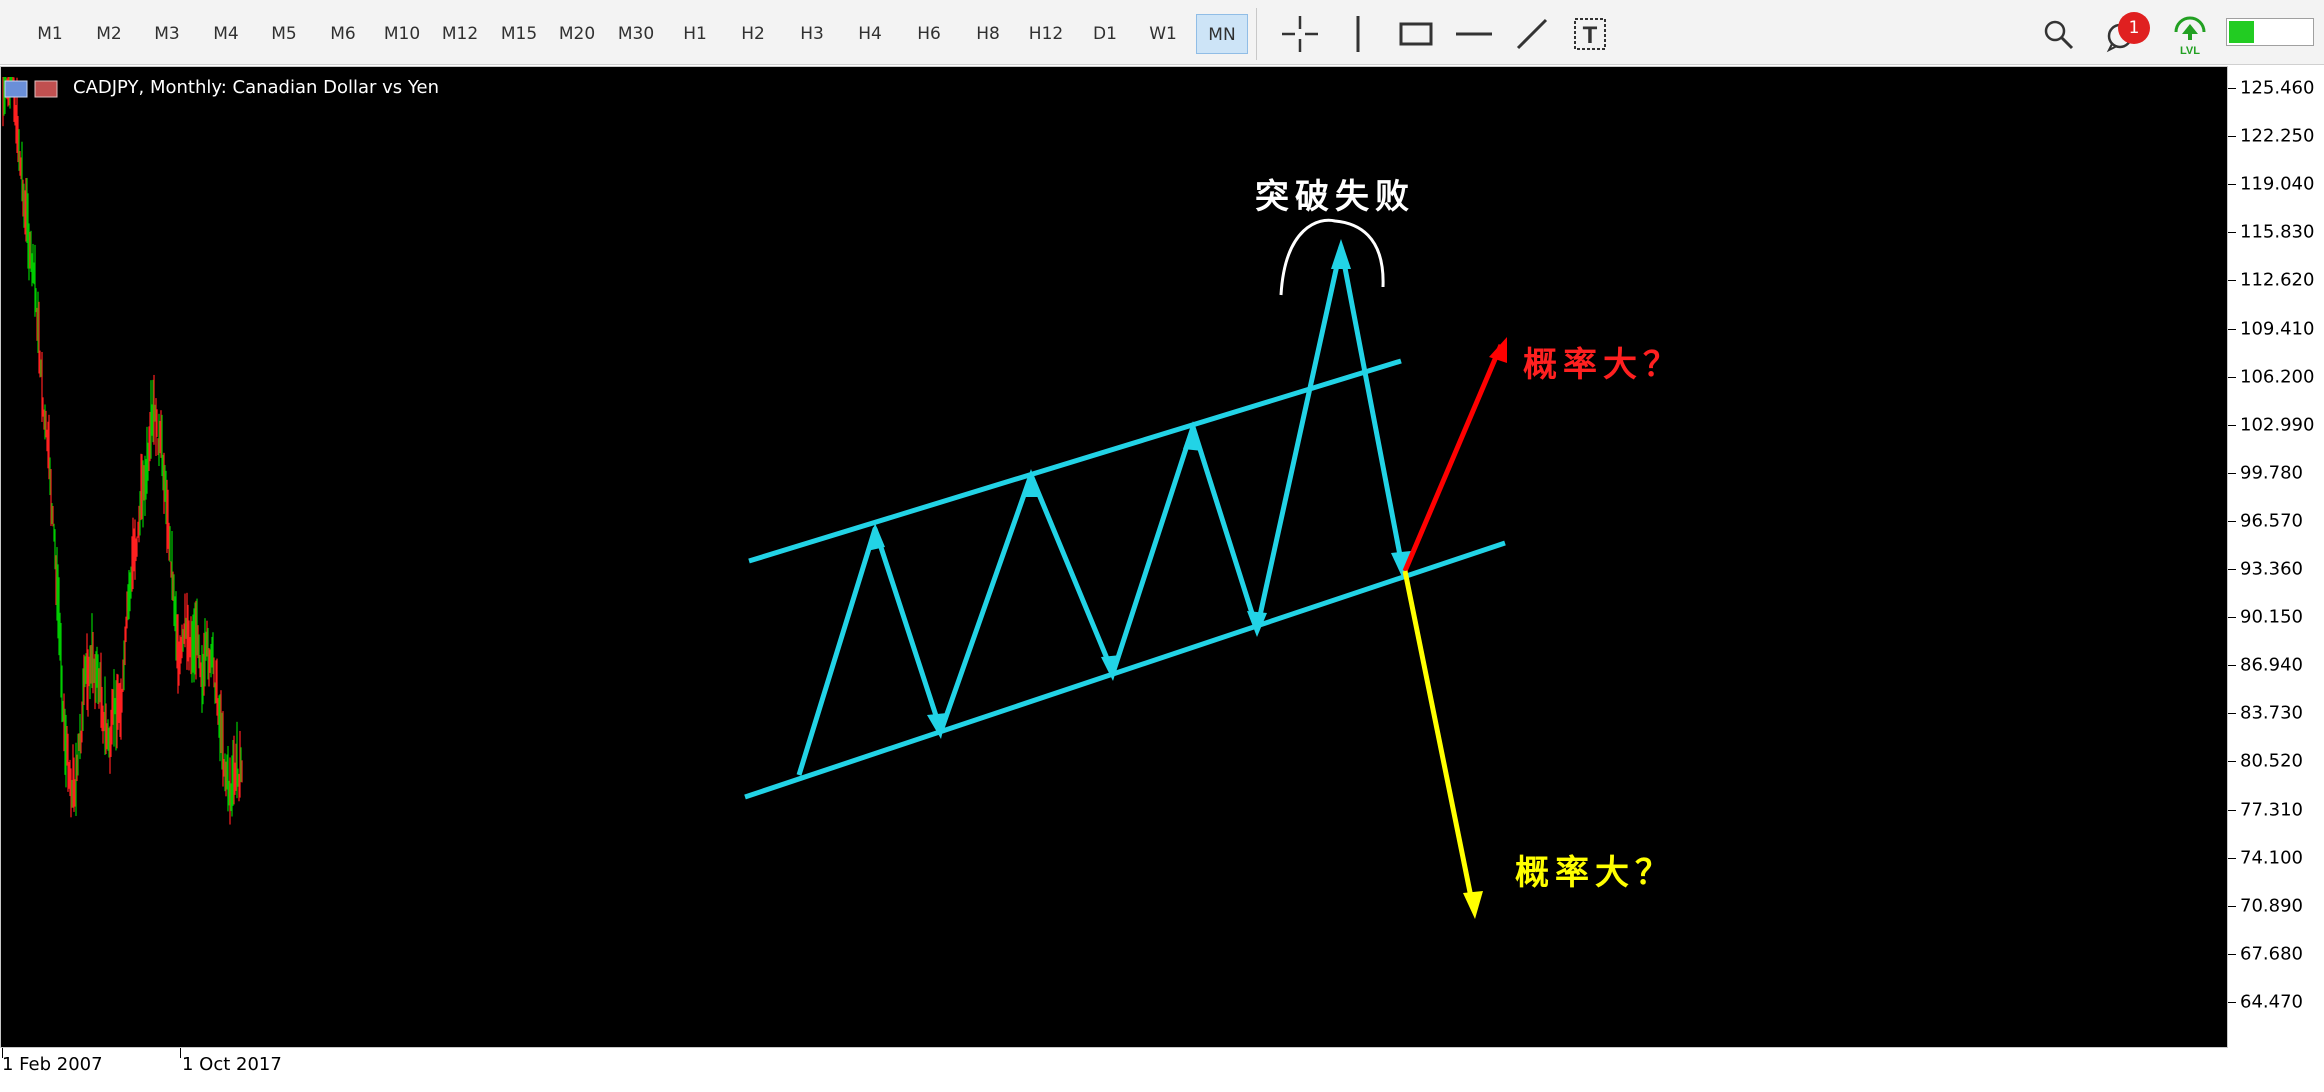  I want to click on timeframe-m10: M10, so click(402, 34).